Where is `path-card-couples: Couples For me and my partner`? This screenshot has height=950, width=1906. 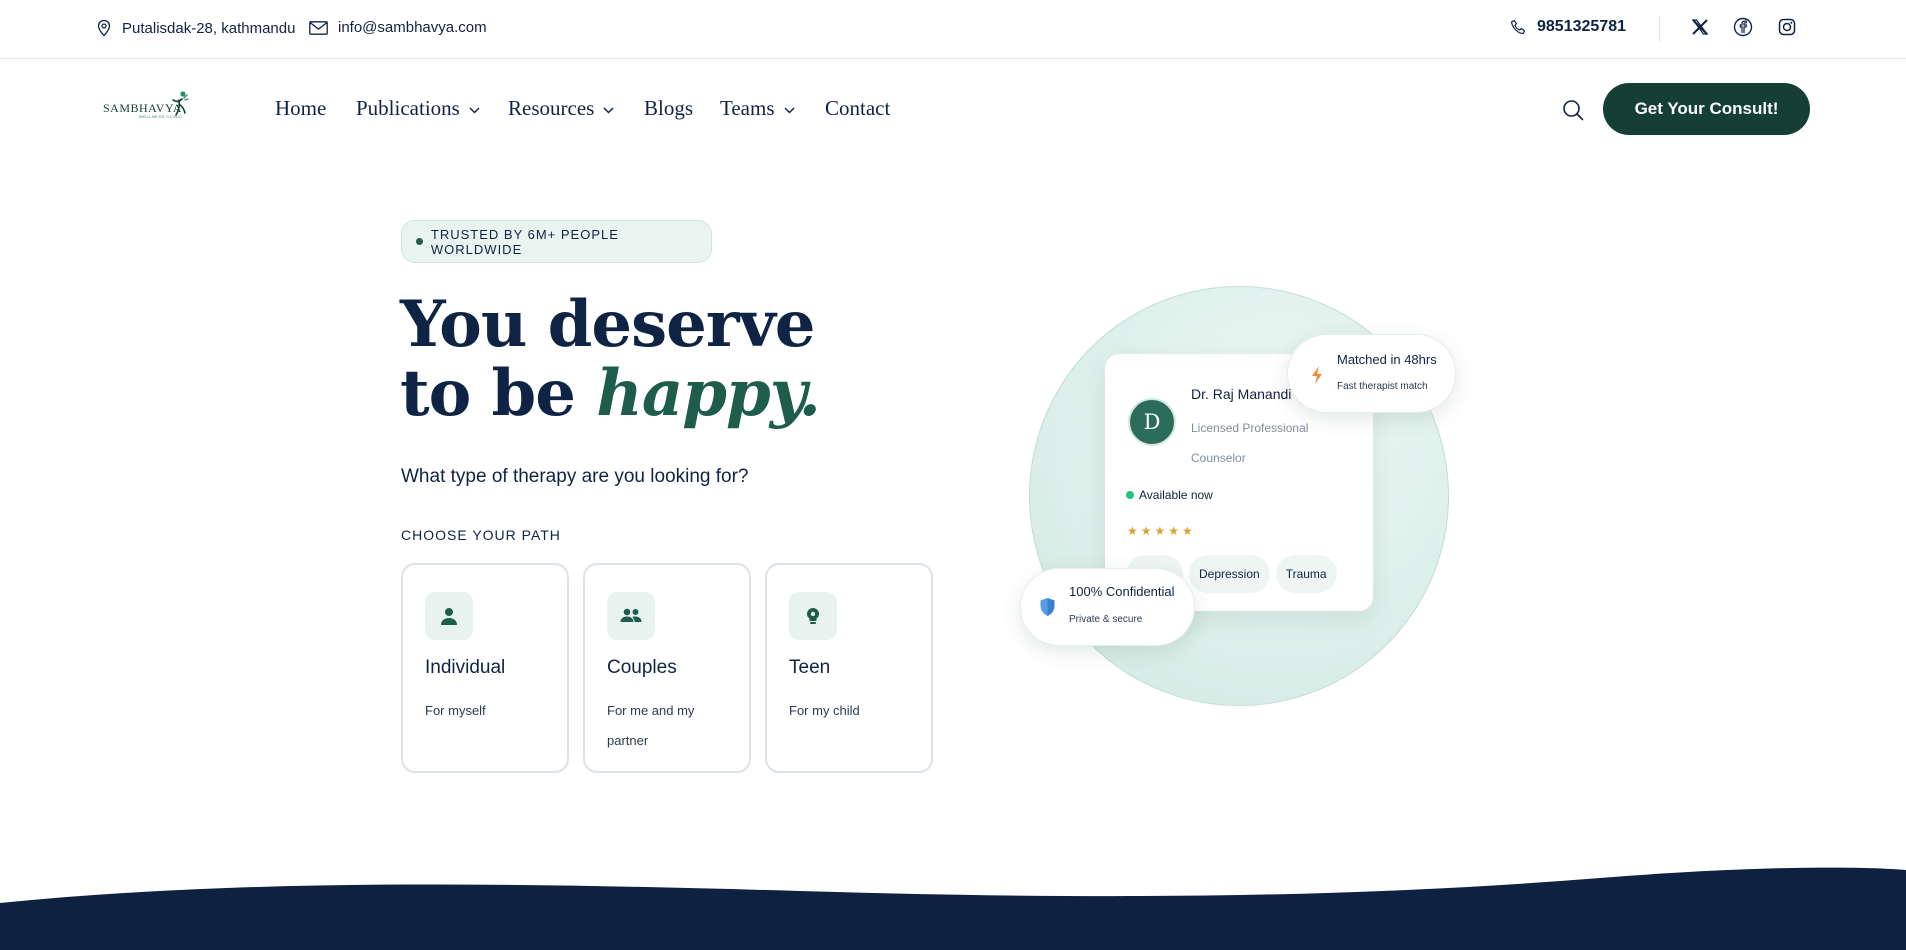 path-card-couples: Couples For me and my partner is located at coordinates (667, 668).